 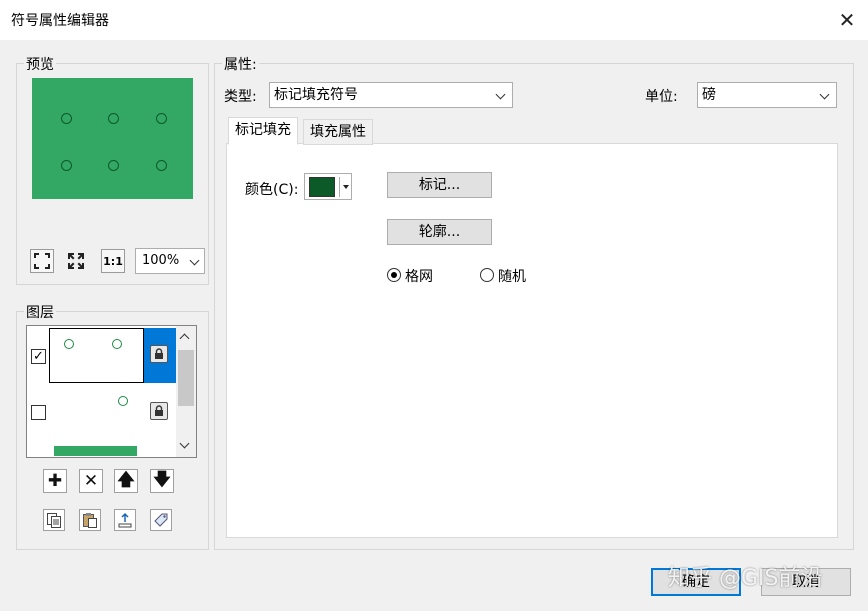 I want to click on dropdown-arrow-icon, so click(x=346, y=187).